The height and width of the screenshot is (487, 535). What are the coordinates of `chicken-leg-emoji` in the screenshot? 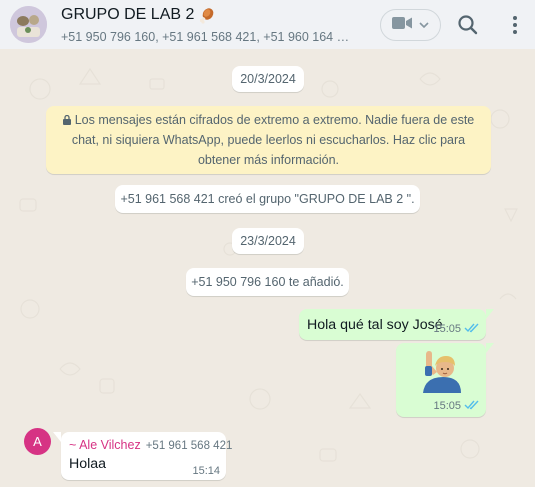 It's located at (207, 15).